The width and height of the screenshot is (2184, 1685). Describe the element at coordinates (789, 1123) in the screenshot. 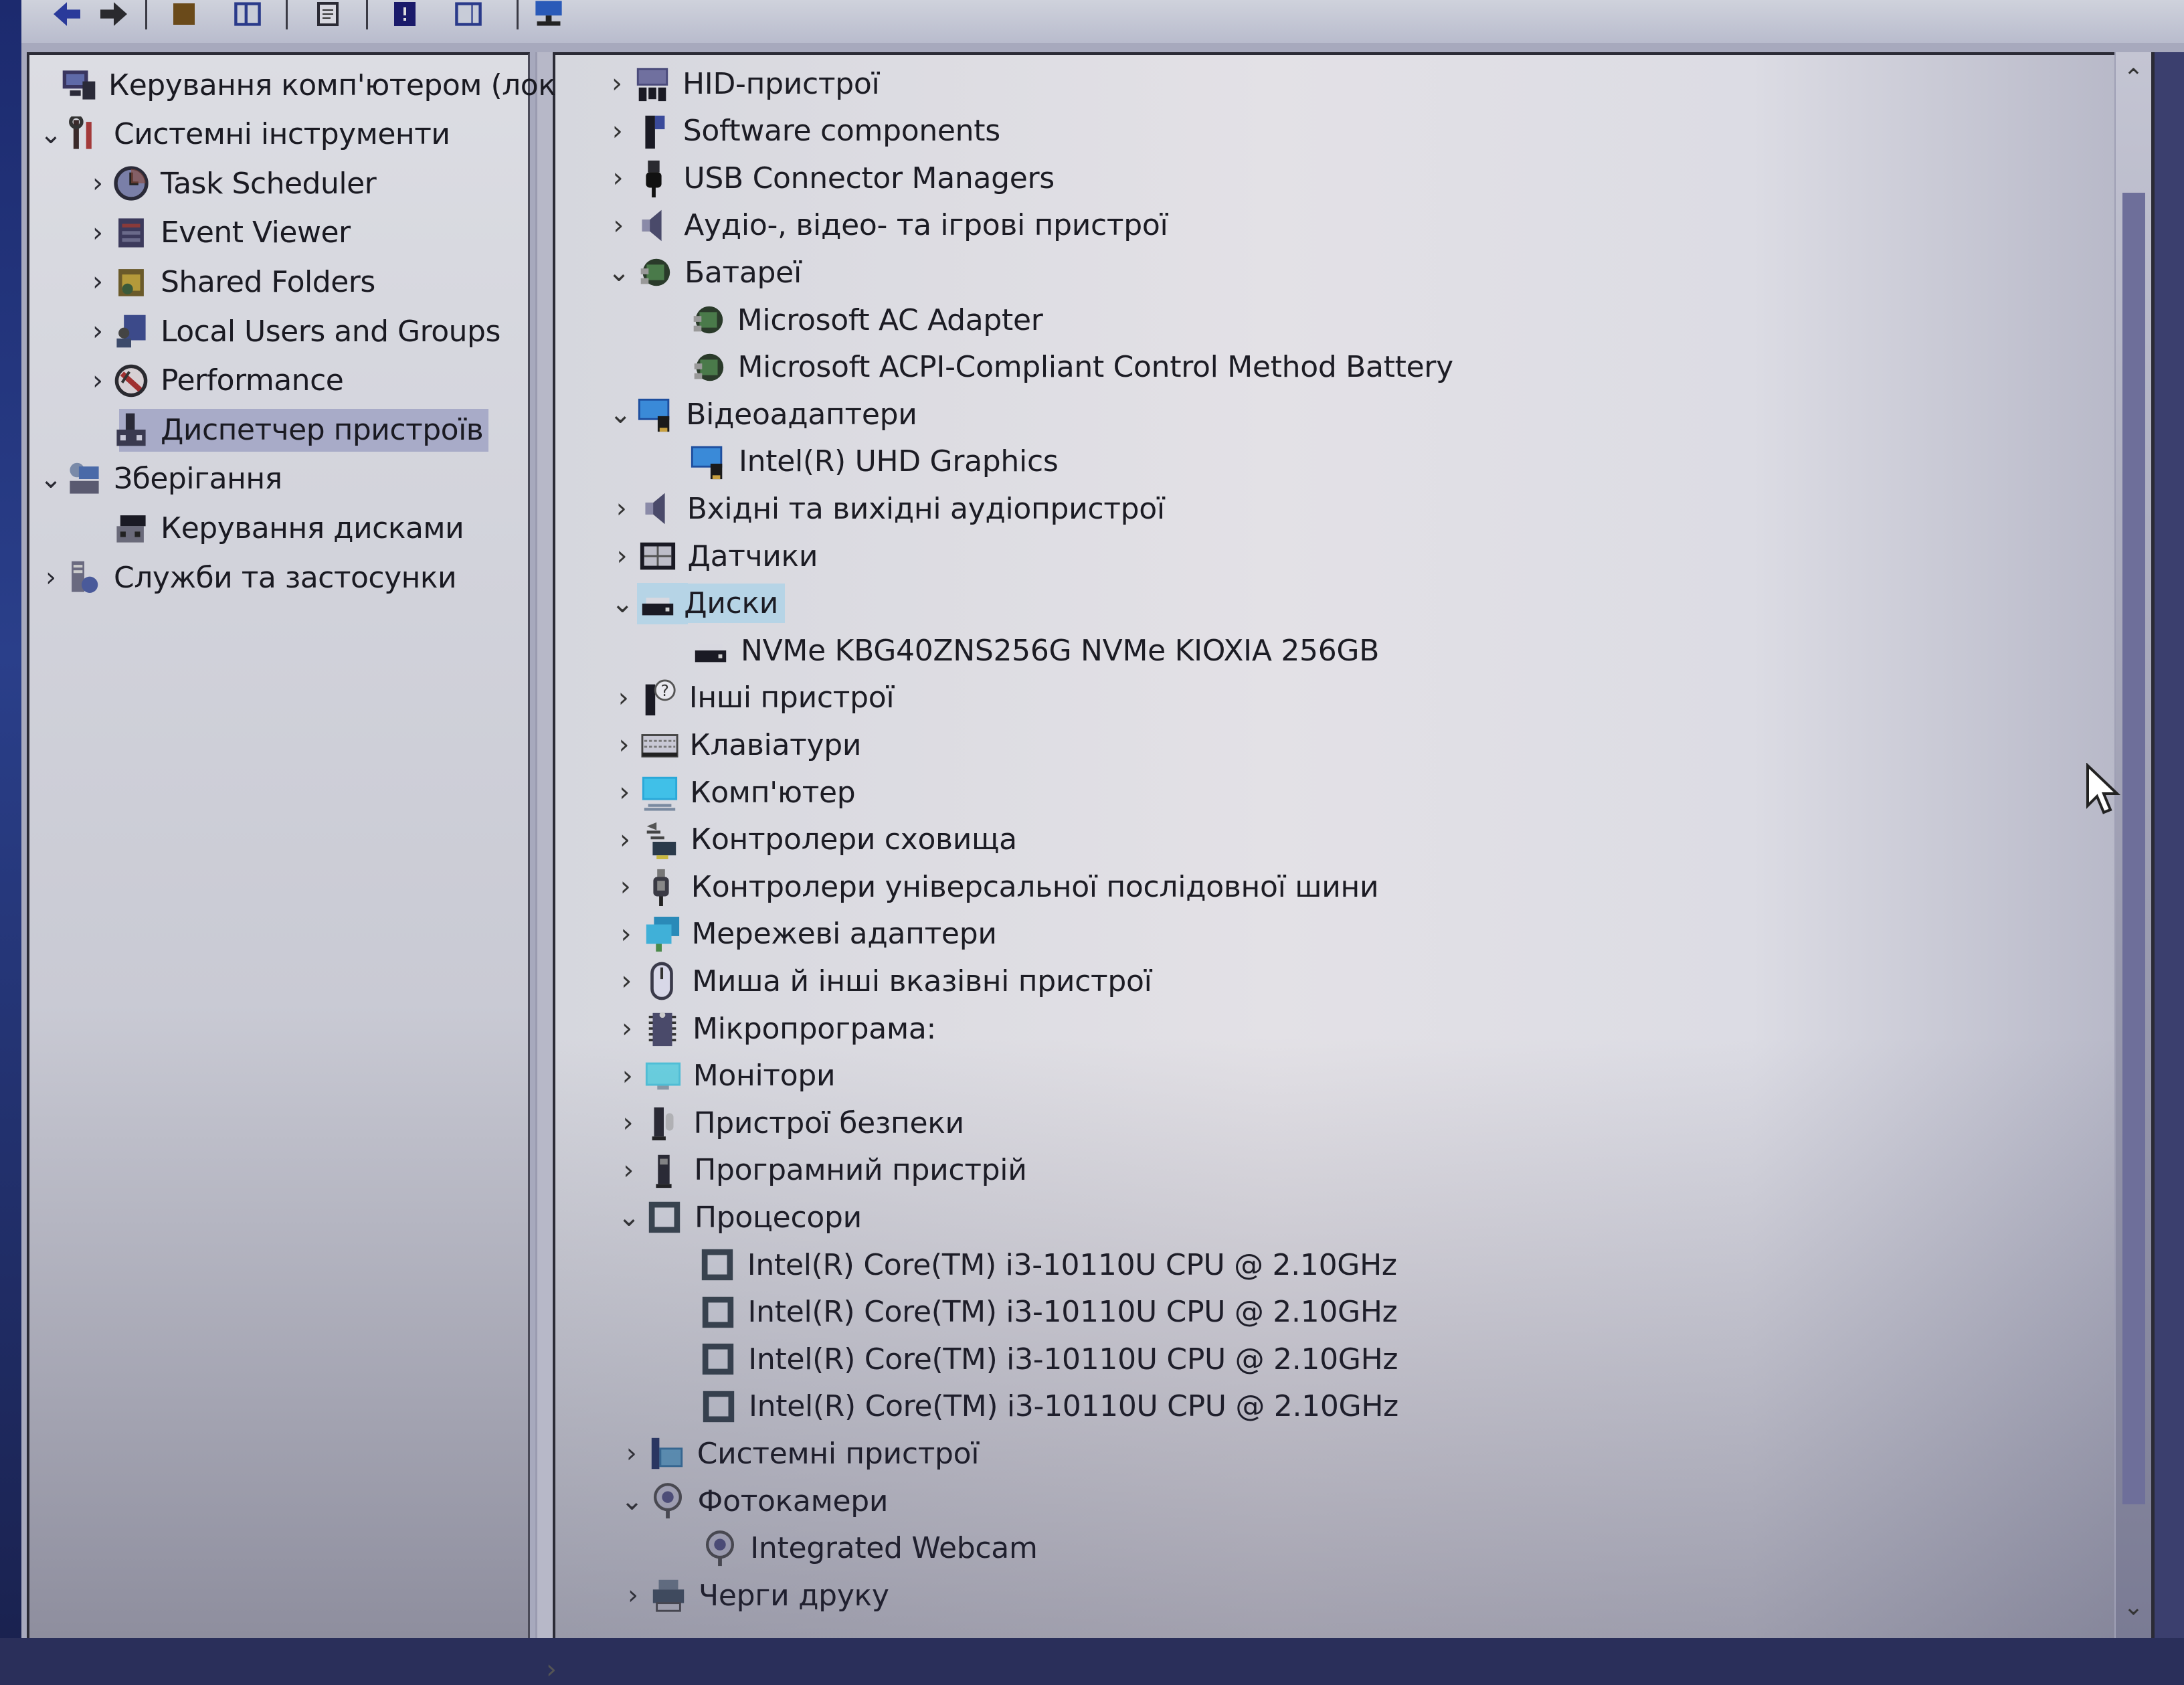

I see `device-tree-item: › Пристрої безпеки` at that location.